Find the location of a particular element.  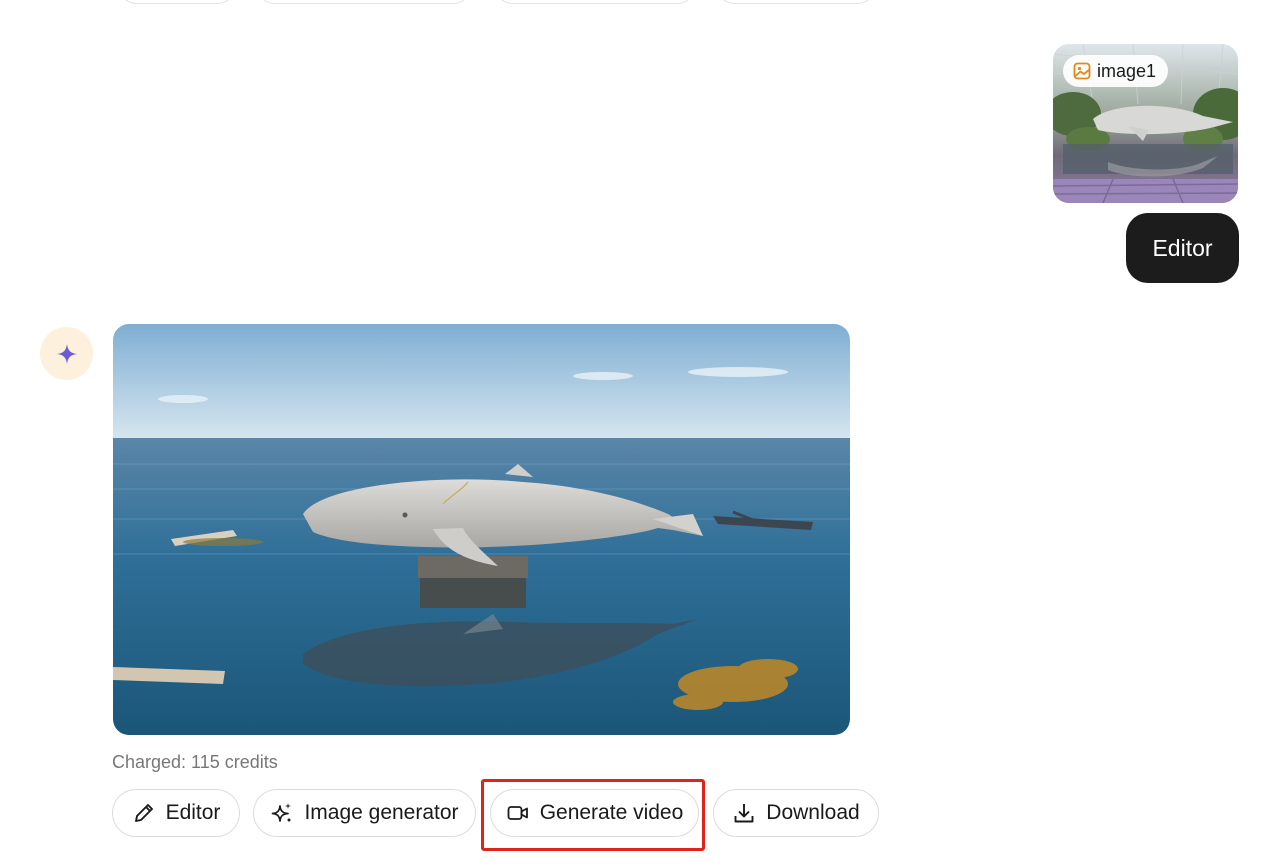

sparkle-icon is located at coordinates (66, 353).